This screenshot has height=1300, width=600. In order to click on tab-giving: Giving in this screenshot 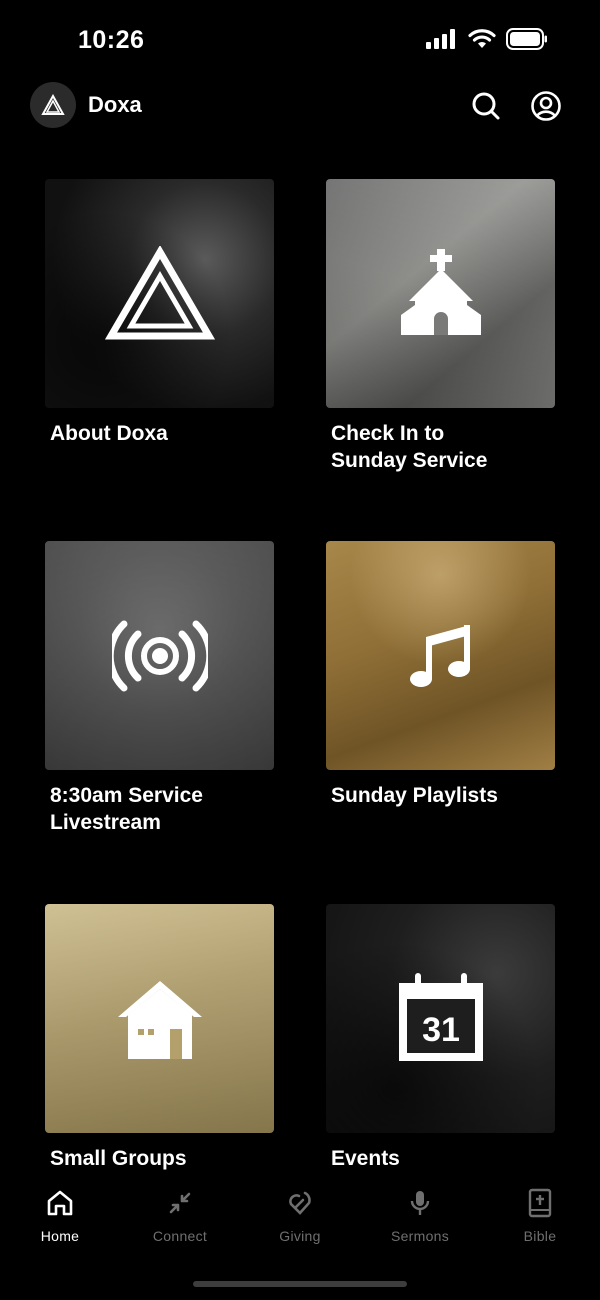, I will do `click(300, 1228)`.